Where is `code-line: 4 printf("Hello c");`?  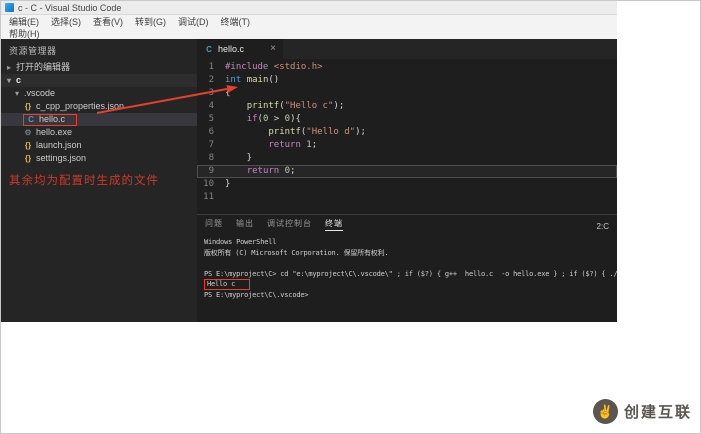 code-line: 4 printf("Hello c"); is located at coordinates (407, 106).